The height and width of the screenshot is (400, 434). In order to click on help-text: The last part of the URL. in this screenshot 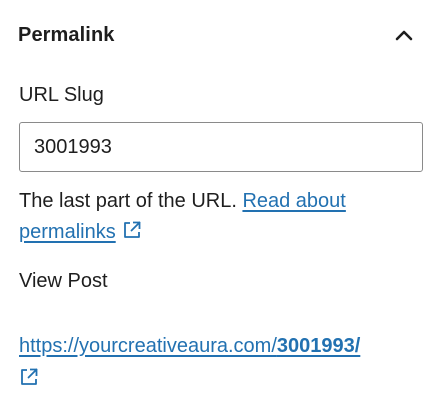, I will do `click(131, 201)`.